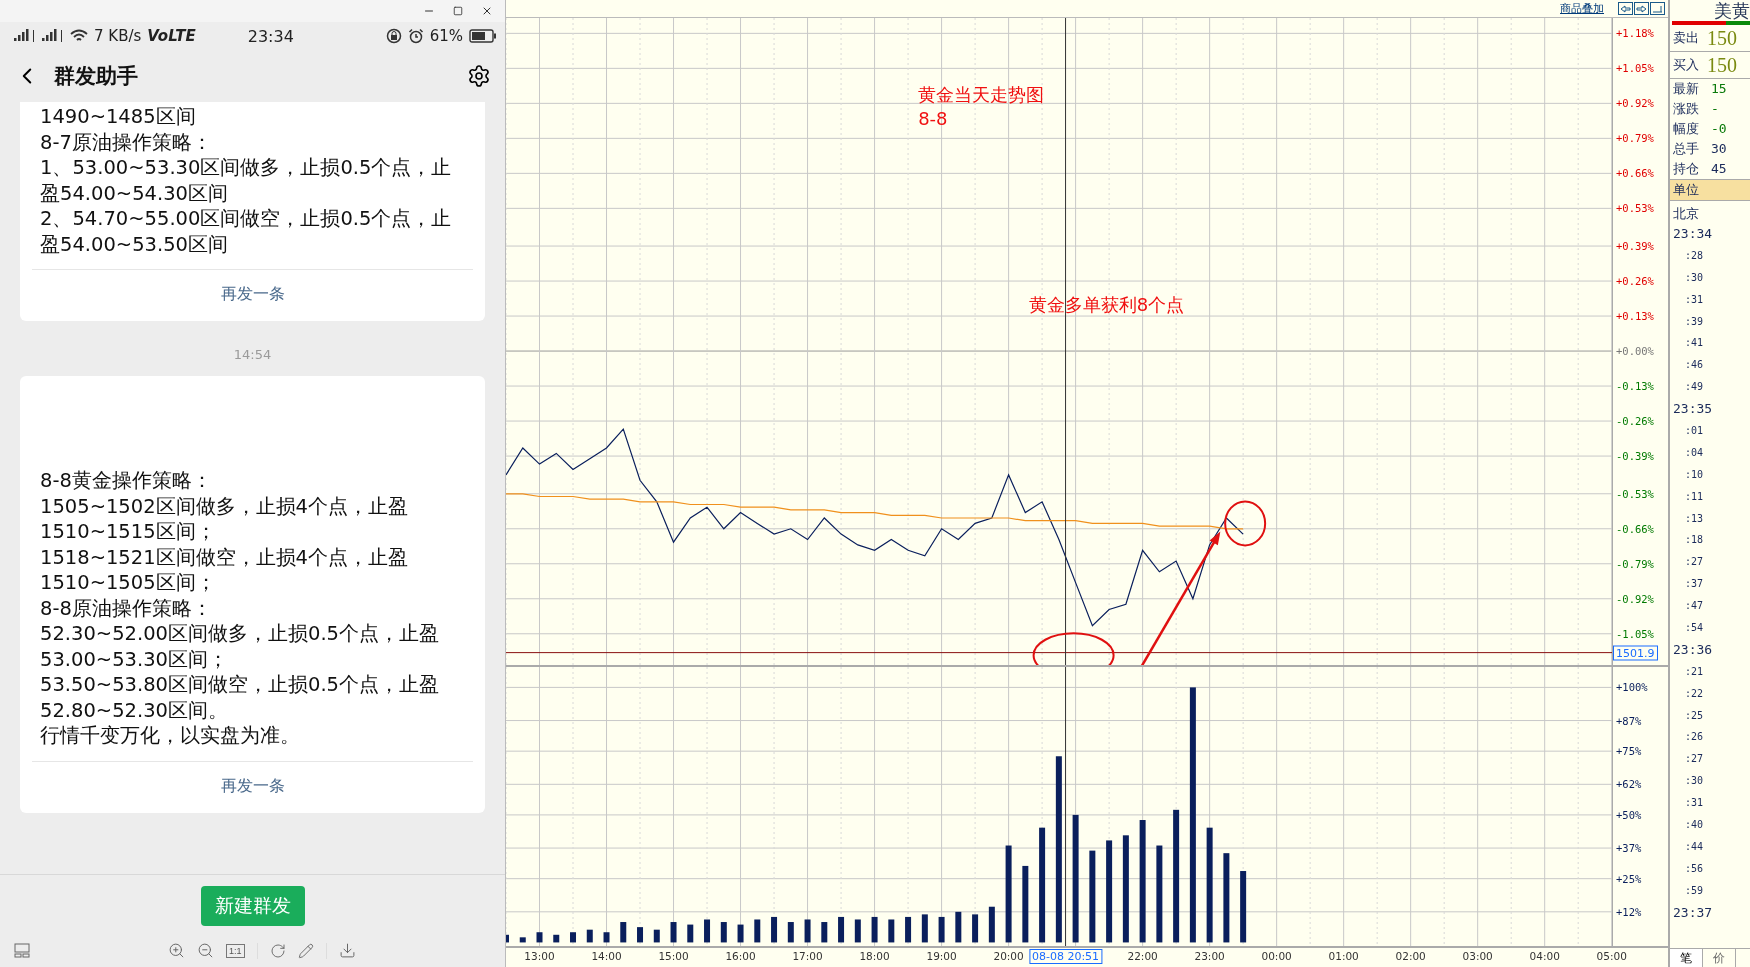 The image size is (1750, 967). Describe the element at coordinates (1686, 169) in the screenshot. I see `quote-label: 持仓` at that location.